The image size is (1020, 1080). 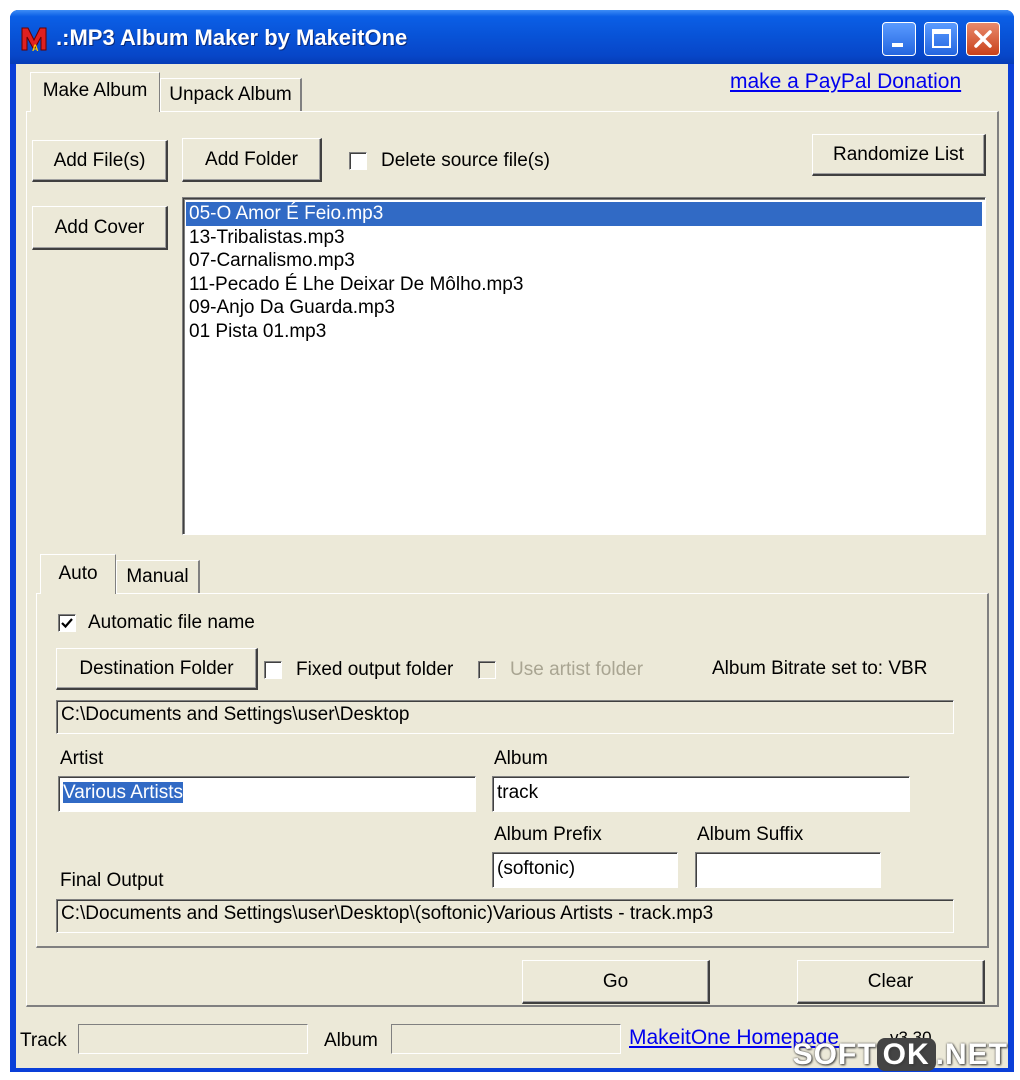 What do you see at coordinates (584, 238) in the screenshot?
I see `list-item: 13-Tribalistas.mp3` at bounding box center [584, 238].